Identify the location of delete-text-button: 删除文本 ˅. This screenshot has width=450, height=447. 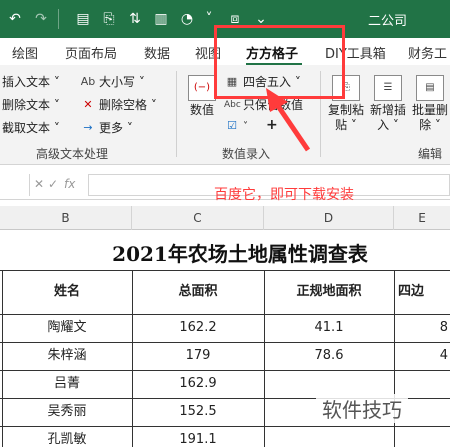
(31, 104).